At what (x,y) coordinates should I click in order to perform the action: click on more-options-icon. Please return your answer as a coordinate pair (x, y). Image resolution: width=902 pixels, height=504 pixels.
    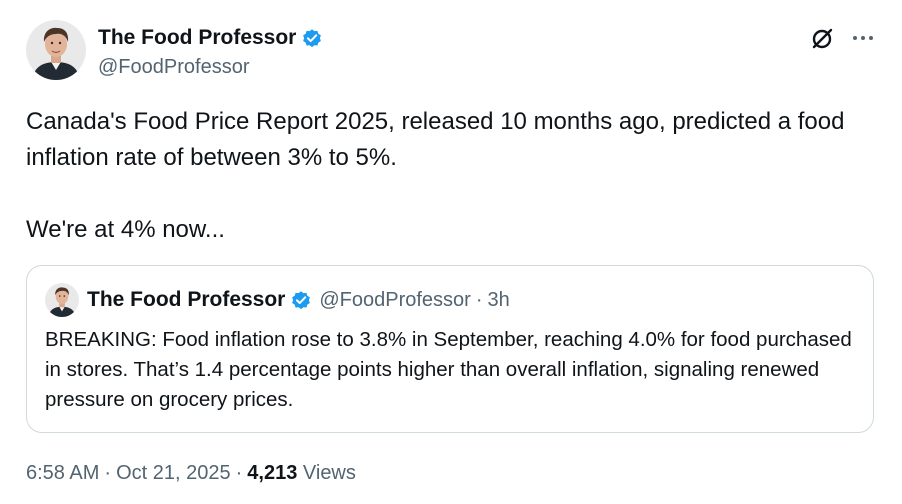
    Looking at the image, I should click on (863, 38).